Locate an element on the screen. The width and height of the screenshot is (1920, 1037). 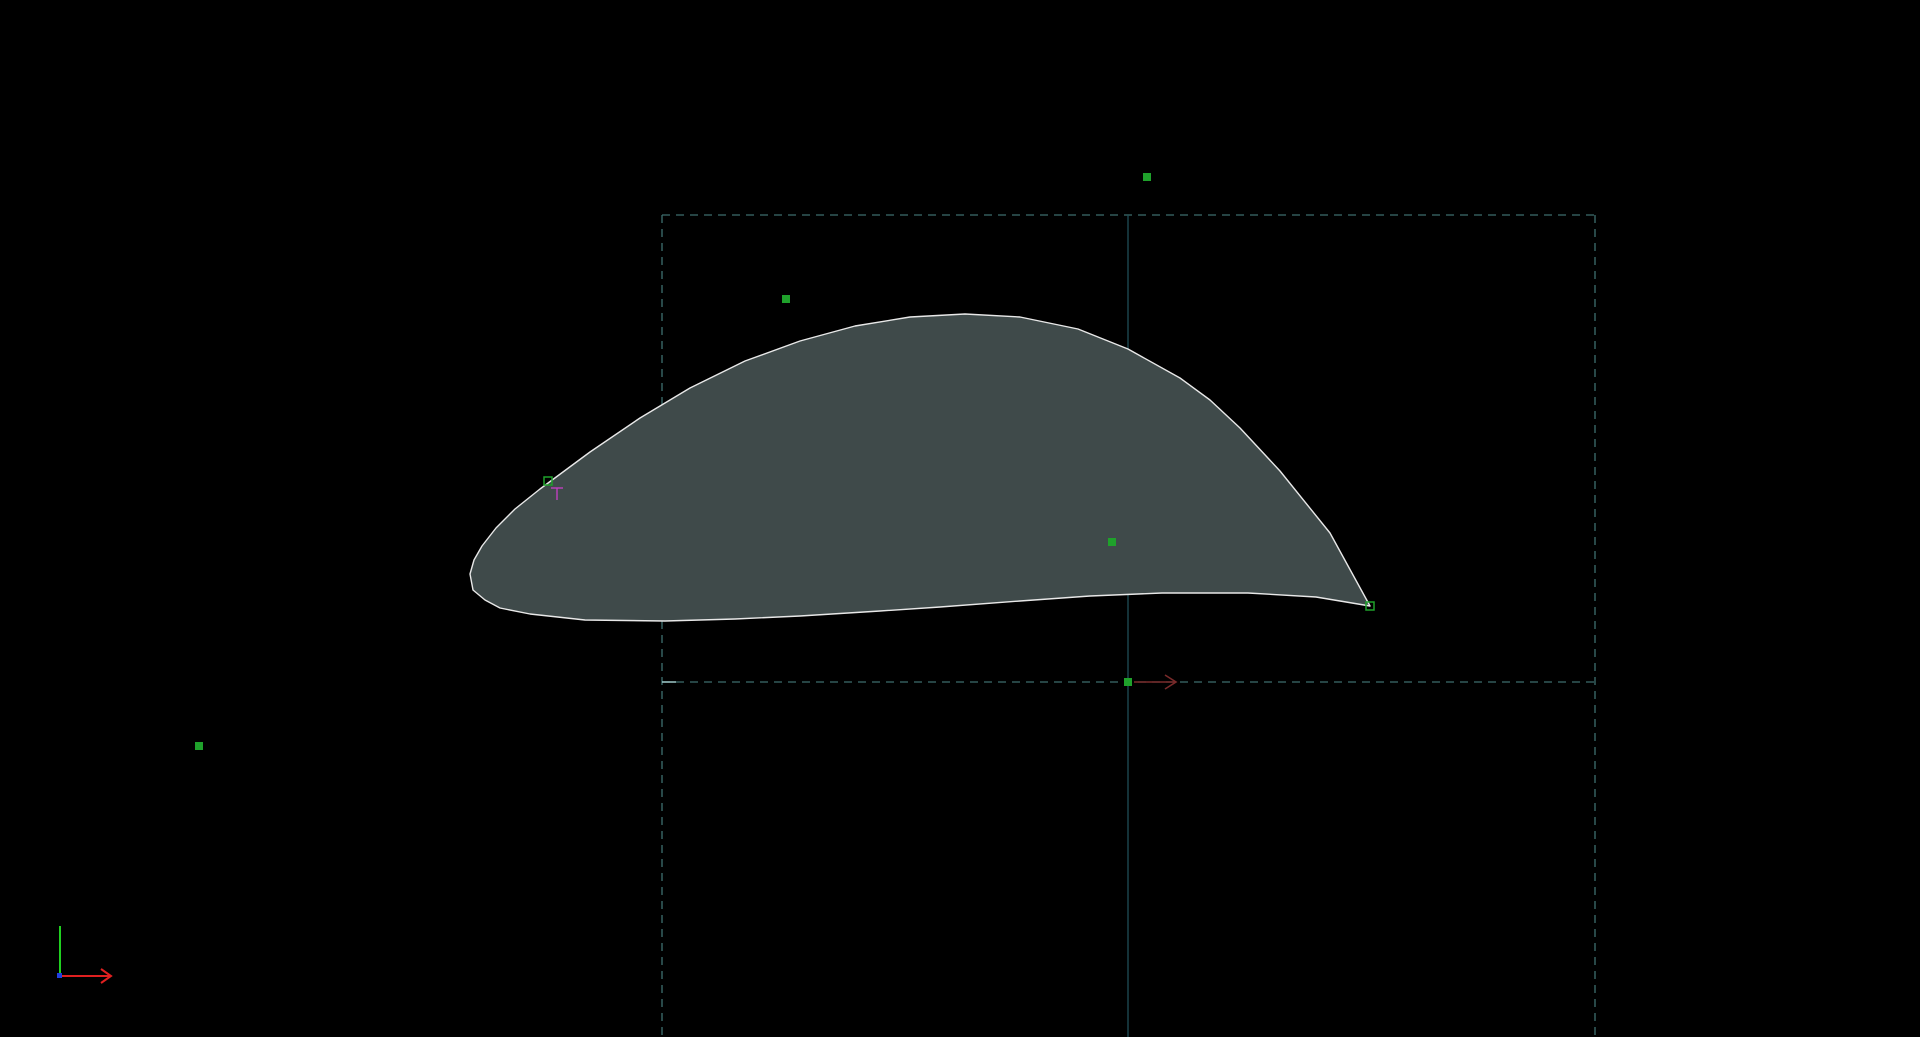
axis-z is located at coordinates (59, 975).